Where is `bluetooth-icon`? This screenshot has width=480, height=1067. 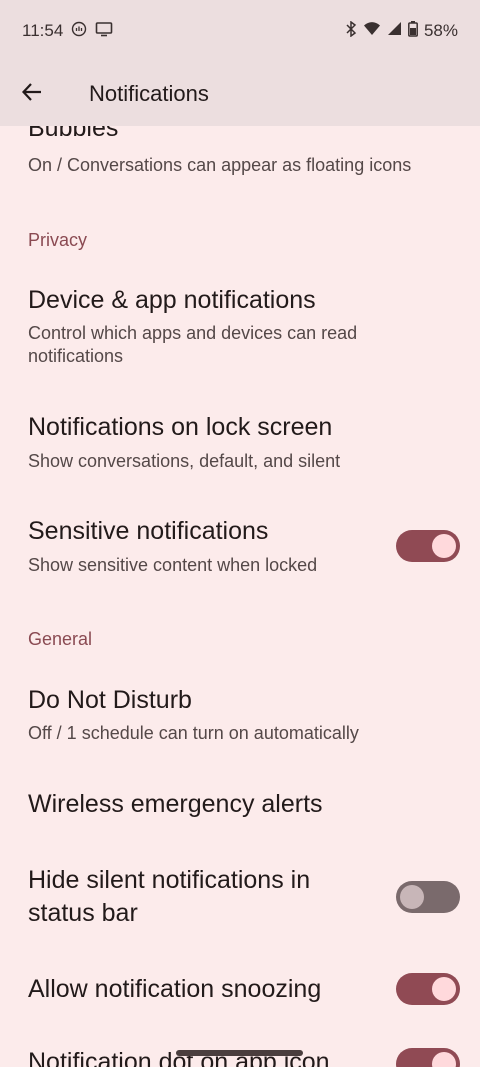
bluetooth-icon is located at coordinates (351, 31).